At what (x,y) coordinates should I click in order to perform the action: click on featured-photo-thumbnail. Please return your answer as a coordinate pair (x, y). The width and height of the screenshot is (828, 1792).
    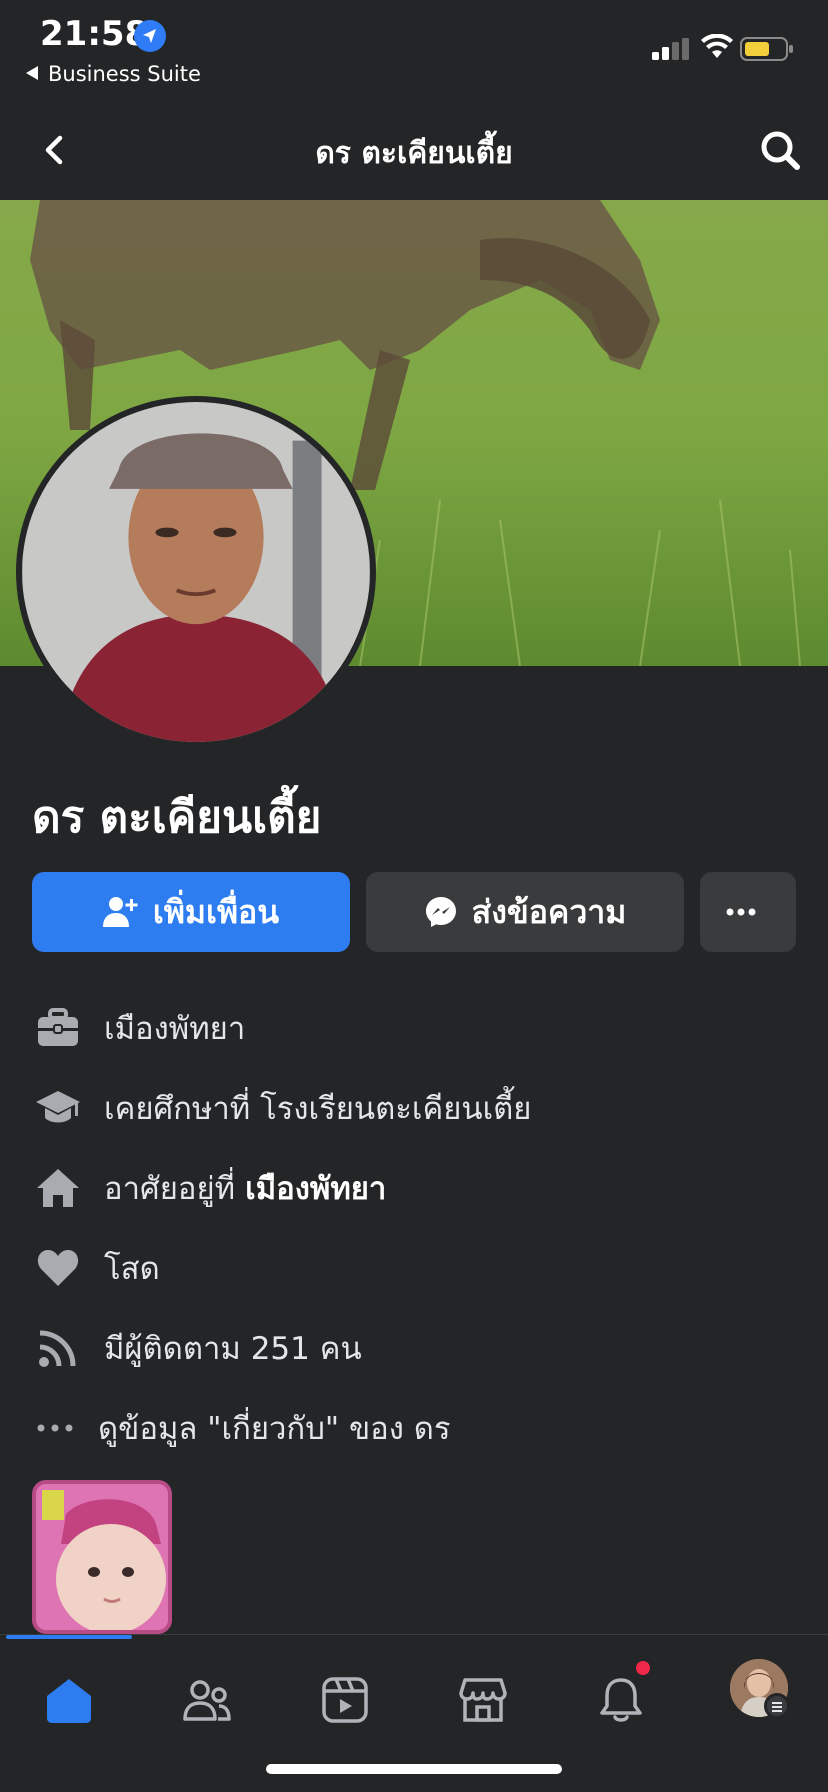
    Looking at the image, I should click on (102, 1557).